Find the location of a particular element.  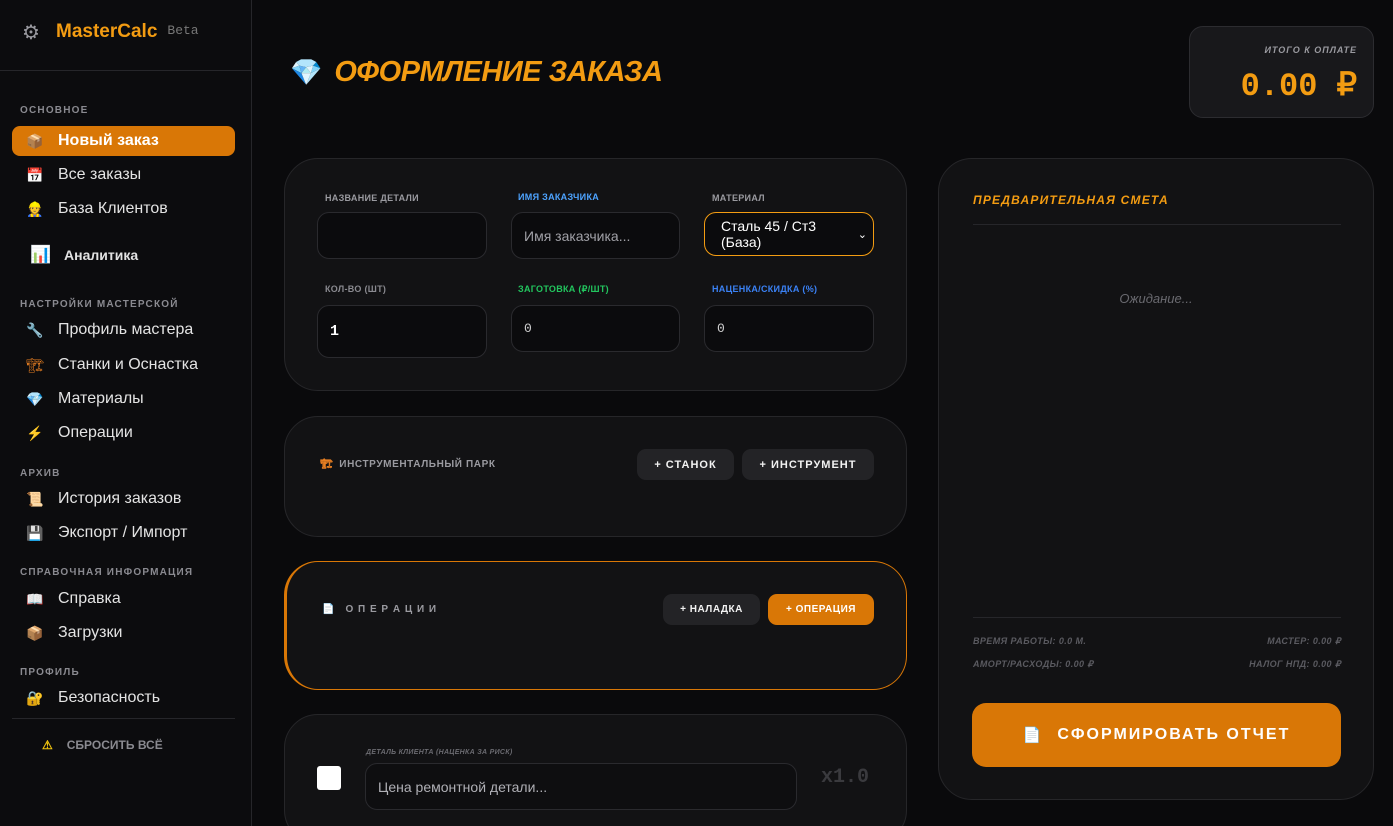

client-part-checkbox is located at coordinates (329, 778).